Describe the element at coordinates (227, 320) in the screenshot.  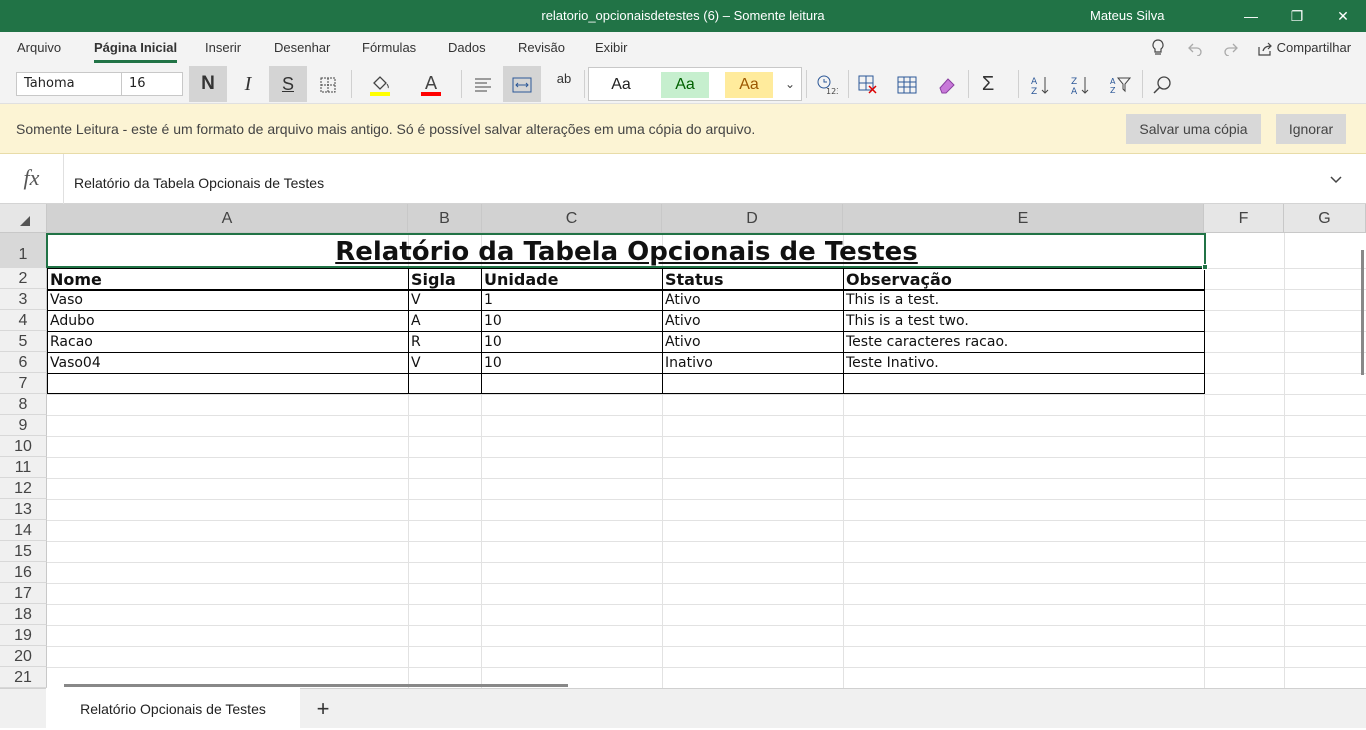
I see `table-cell-nome: Adubo` at that location.